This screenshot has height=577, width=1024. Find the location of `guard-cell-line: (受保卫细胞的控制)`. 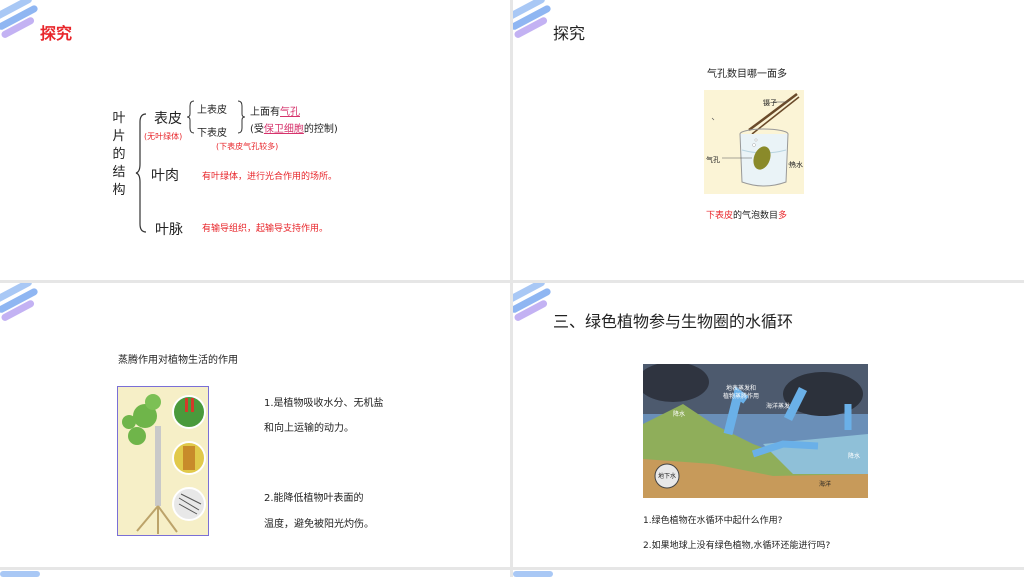

guard-cell-line: (受保卫细胞的控制) is located at coordinates (294, 129).